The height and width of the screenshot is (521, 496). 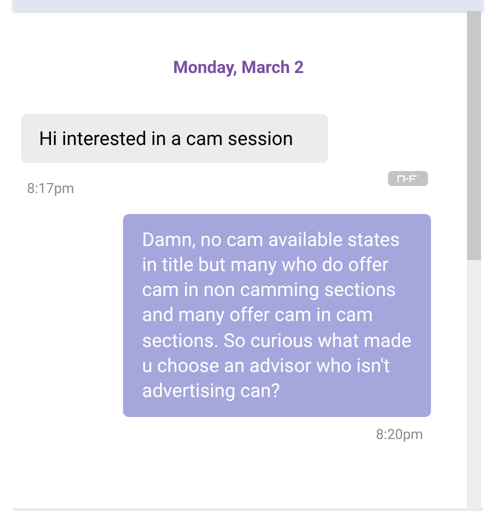 What do you see at coordinates (174, 138) in the screenshot?
I see `incoming-message-bubble: Hi interested in a cam session` at bounding box center [174, 138].